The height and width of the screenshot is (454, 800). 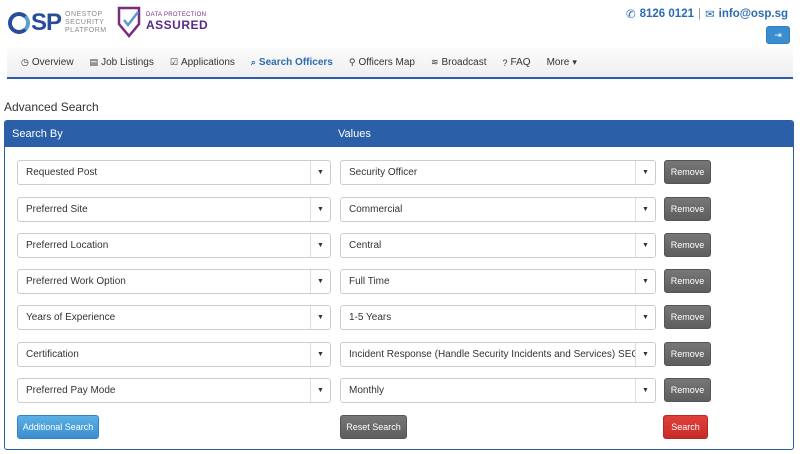 What do you see at coordinates (37, 134) in the screenshot?
I see `search-by-header: Search By` at bounding box center [37, 134].